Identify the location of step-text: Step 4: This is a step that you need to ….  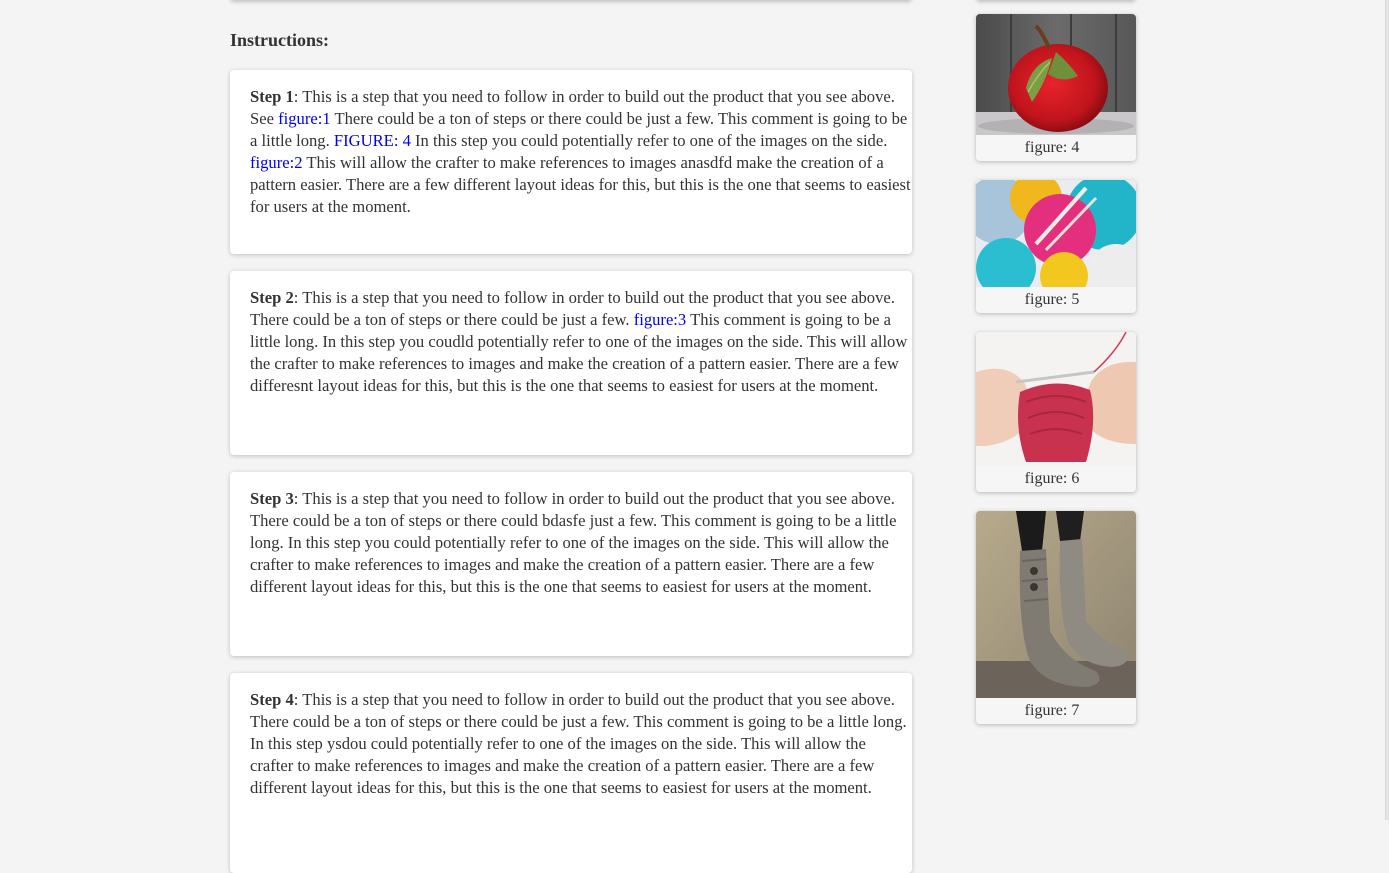
(581, 744).